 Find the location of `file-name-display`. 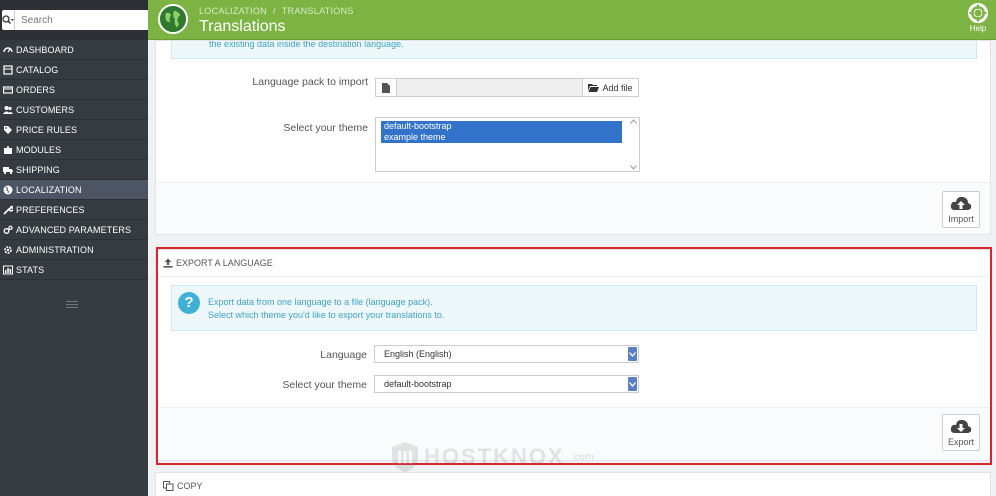

file-name-display is located at coordinates (489, 87).